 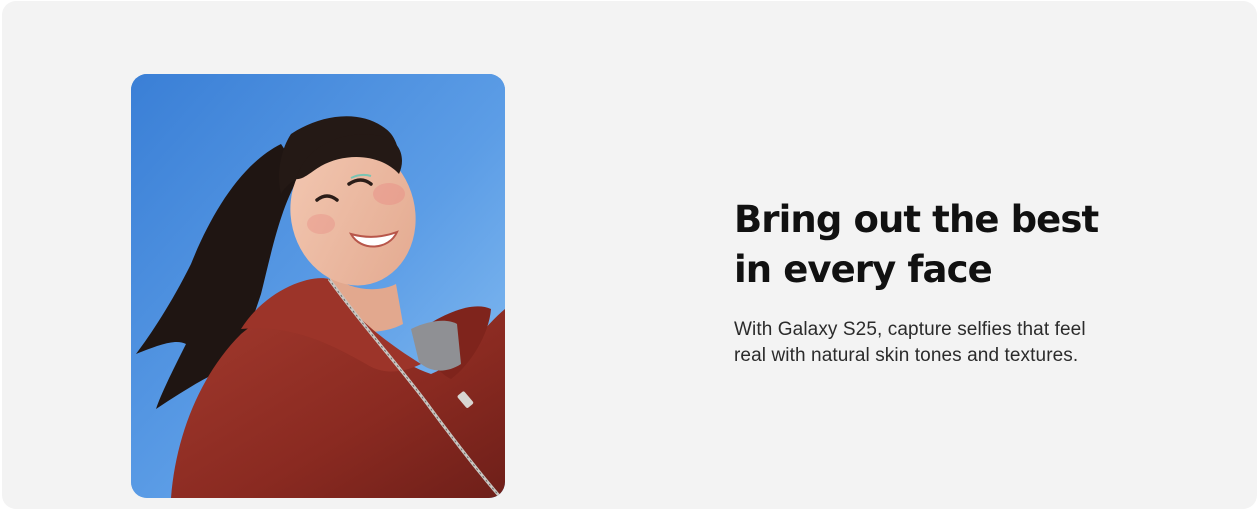 What do you see at coordinates (944, 245) in the screenshot?
I see `feature-headline: Bring out the best in every face` at bounding box center [944, 245].